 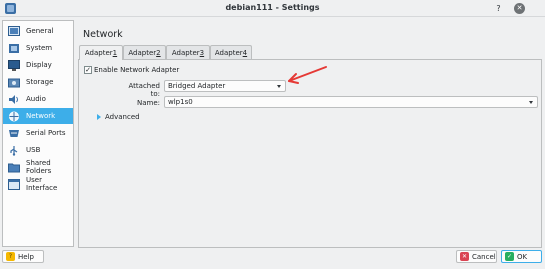 I want to click on ok-button-label: OK, so click(x=522, y=256).